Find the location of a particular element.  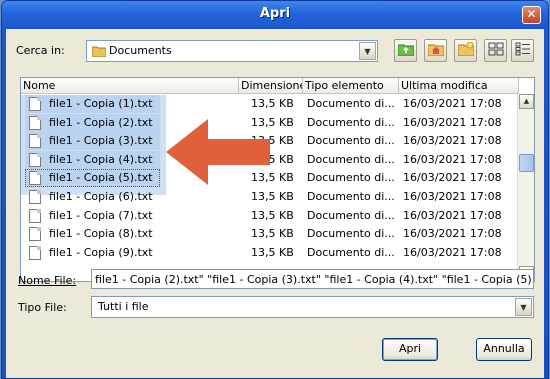

list-view-button is located at coordinates (495, 50).